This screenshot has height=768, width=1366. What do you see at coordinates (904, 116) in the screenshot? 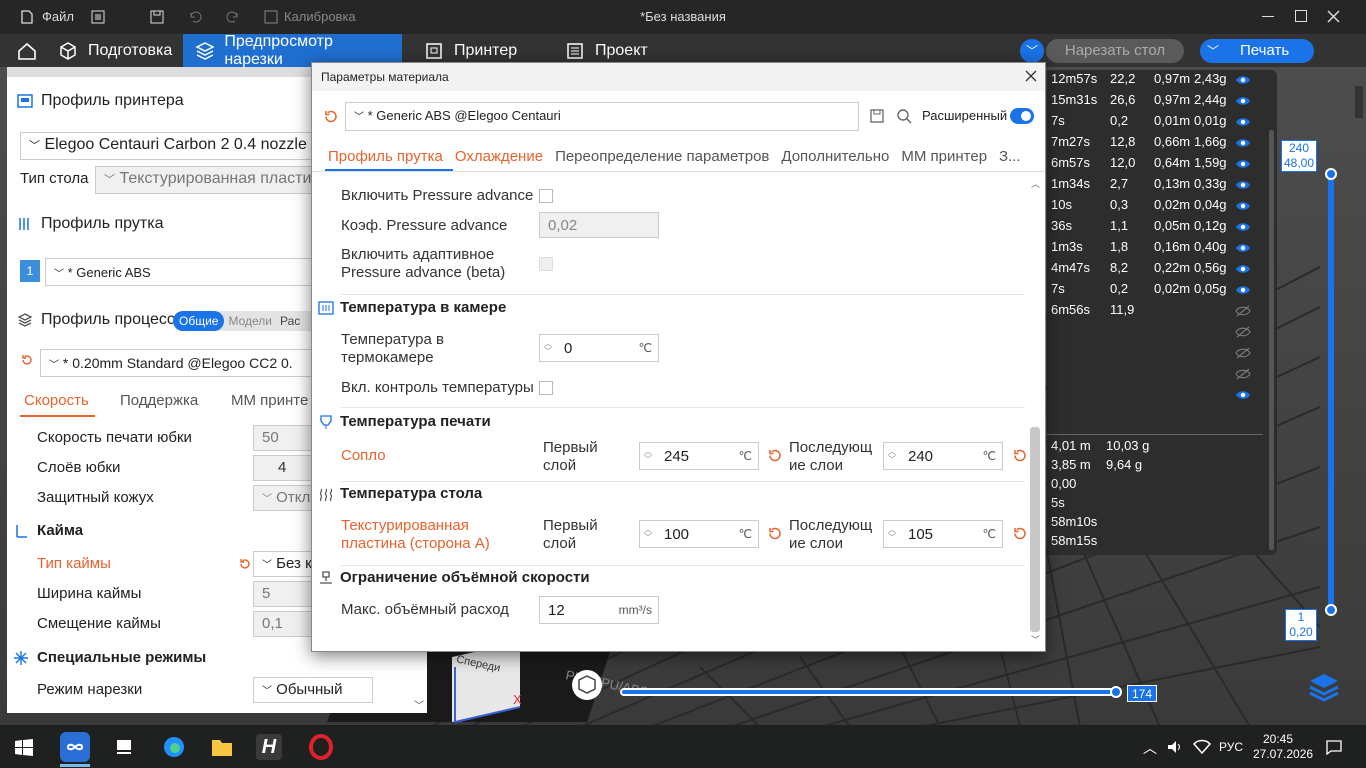
I see `search-icon` at bounding box center [904, 116].